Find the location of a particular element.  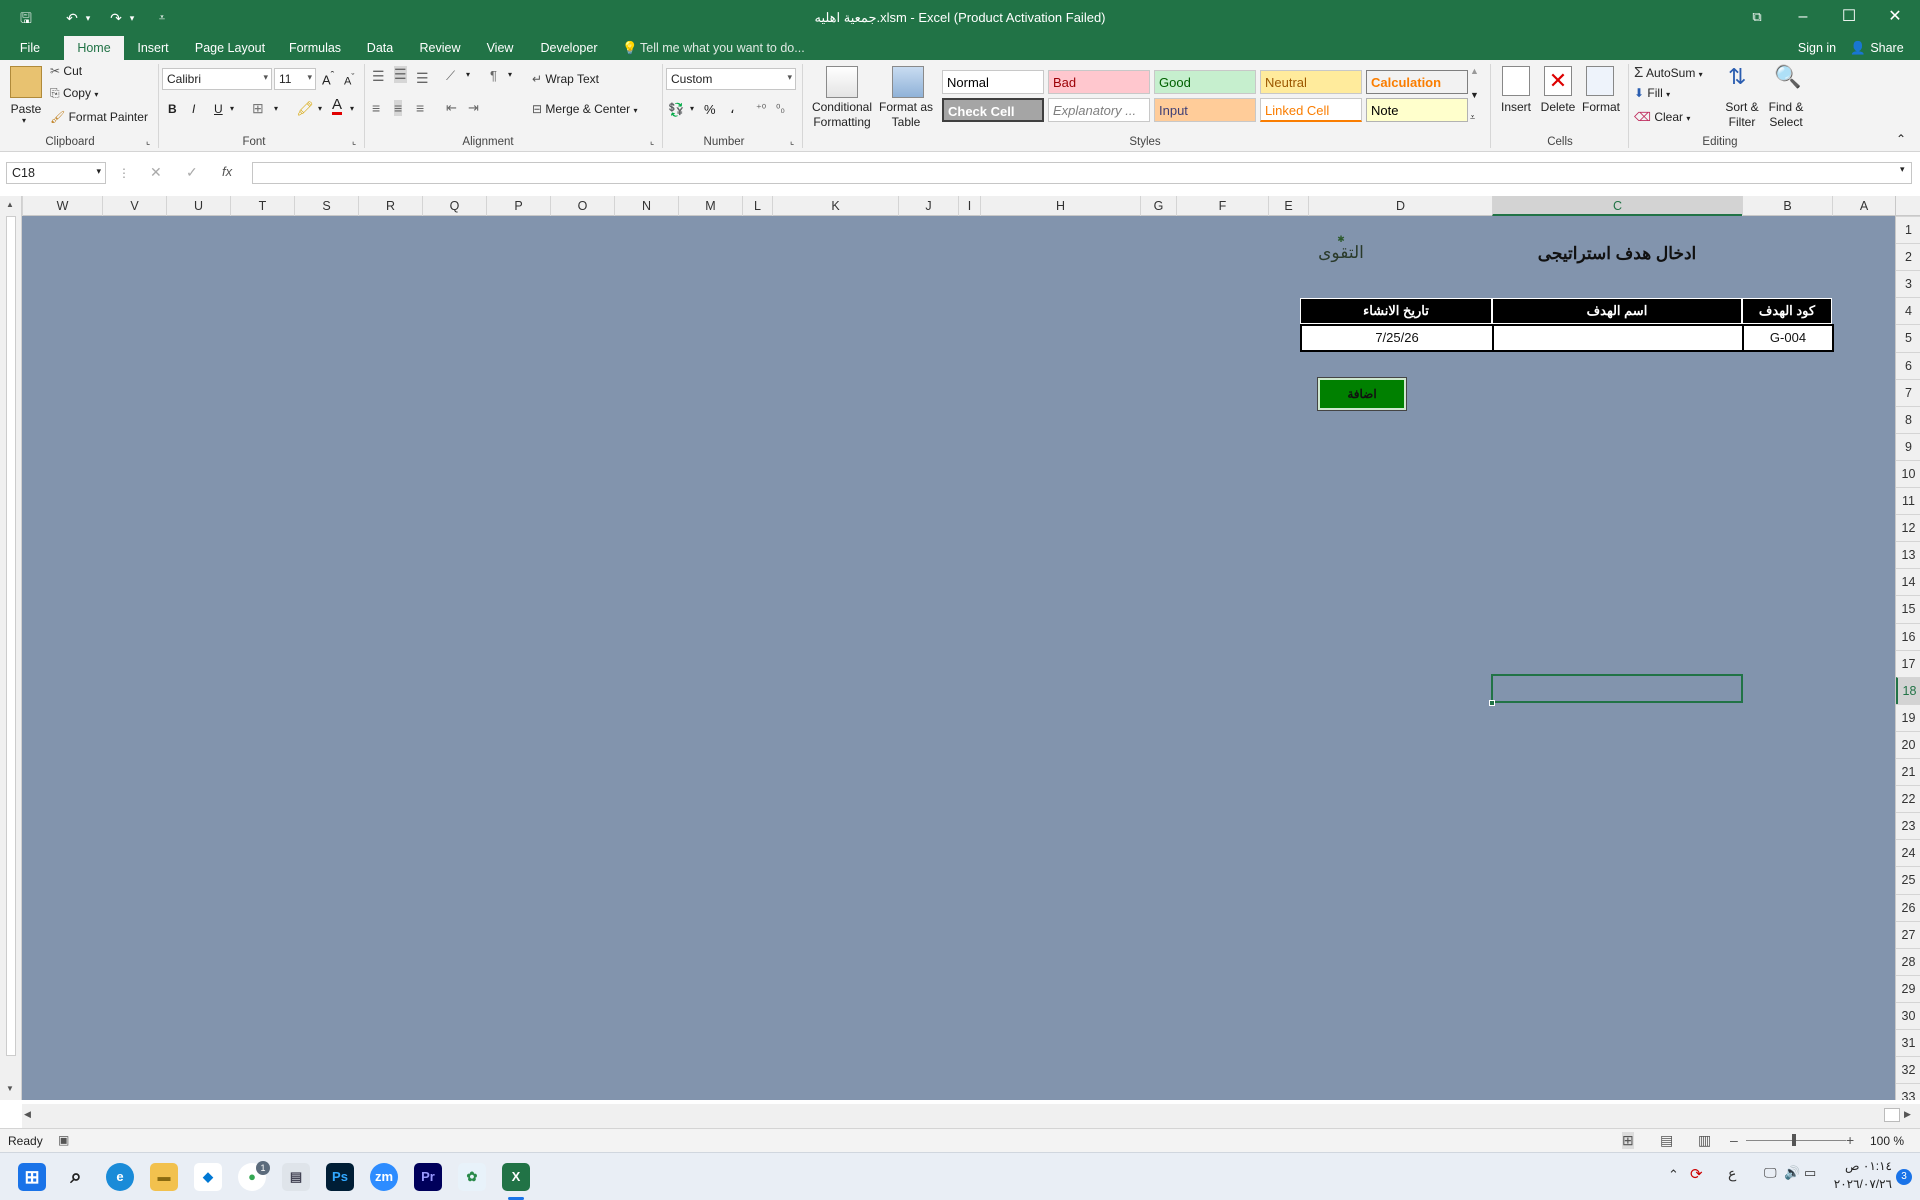

formula-input is located at coordinates (1082, 173).